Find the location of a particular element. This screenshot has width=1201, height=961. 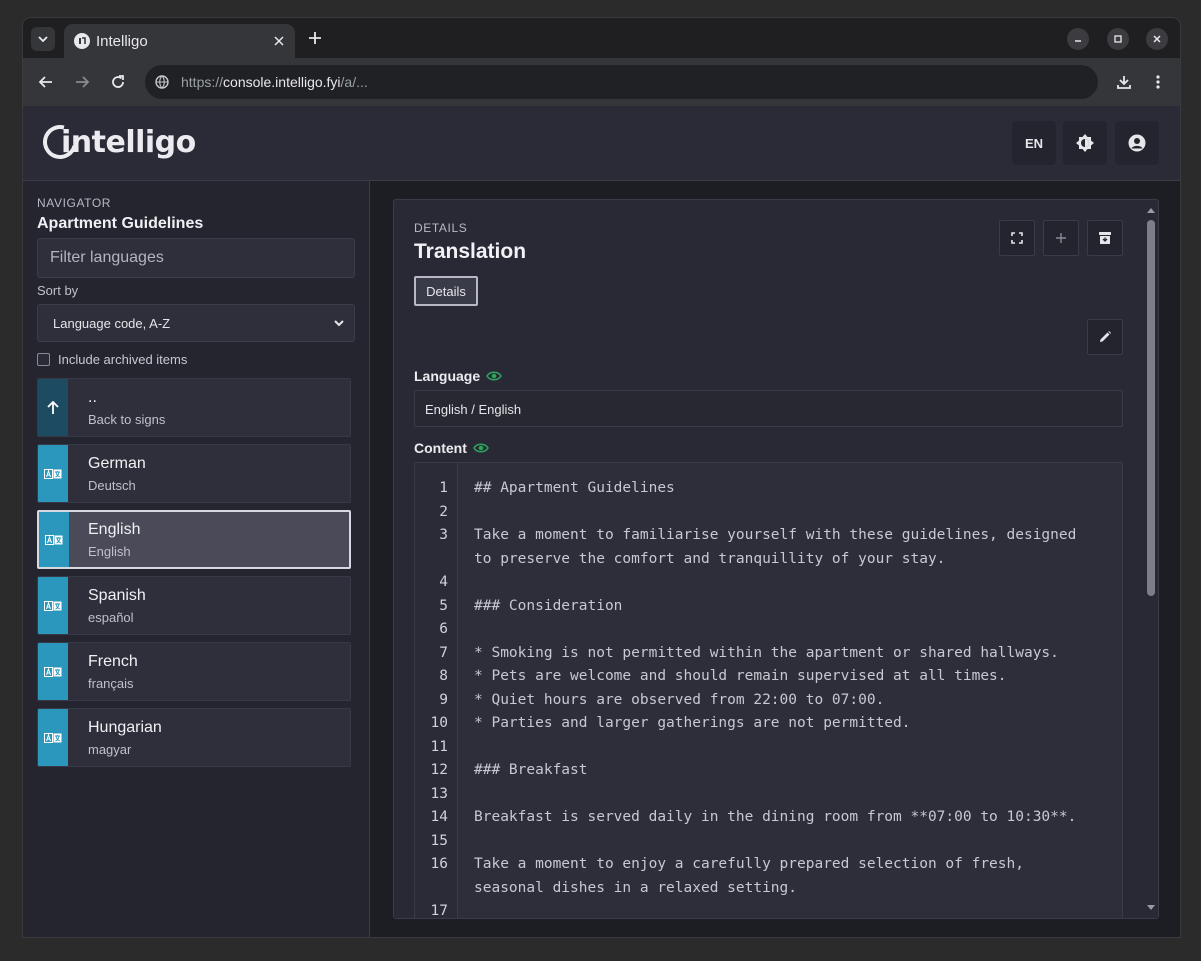

language-item-hungarian: Hungarian magyar is located at coordinates (194, 737).